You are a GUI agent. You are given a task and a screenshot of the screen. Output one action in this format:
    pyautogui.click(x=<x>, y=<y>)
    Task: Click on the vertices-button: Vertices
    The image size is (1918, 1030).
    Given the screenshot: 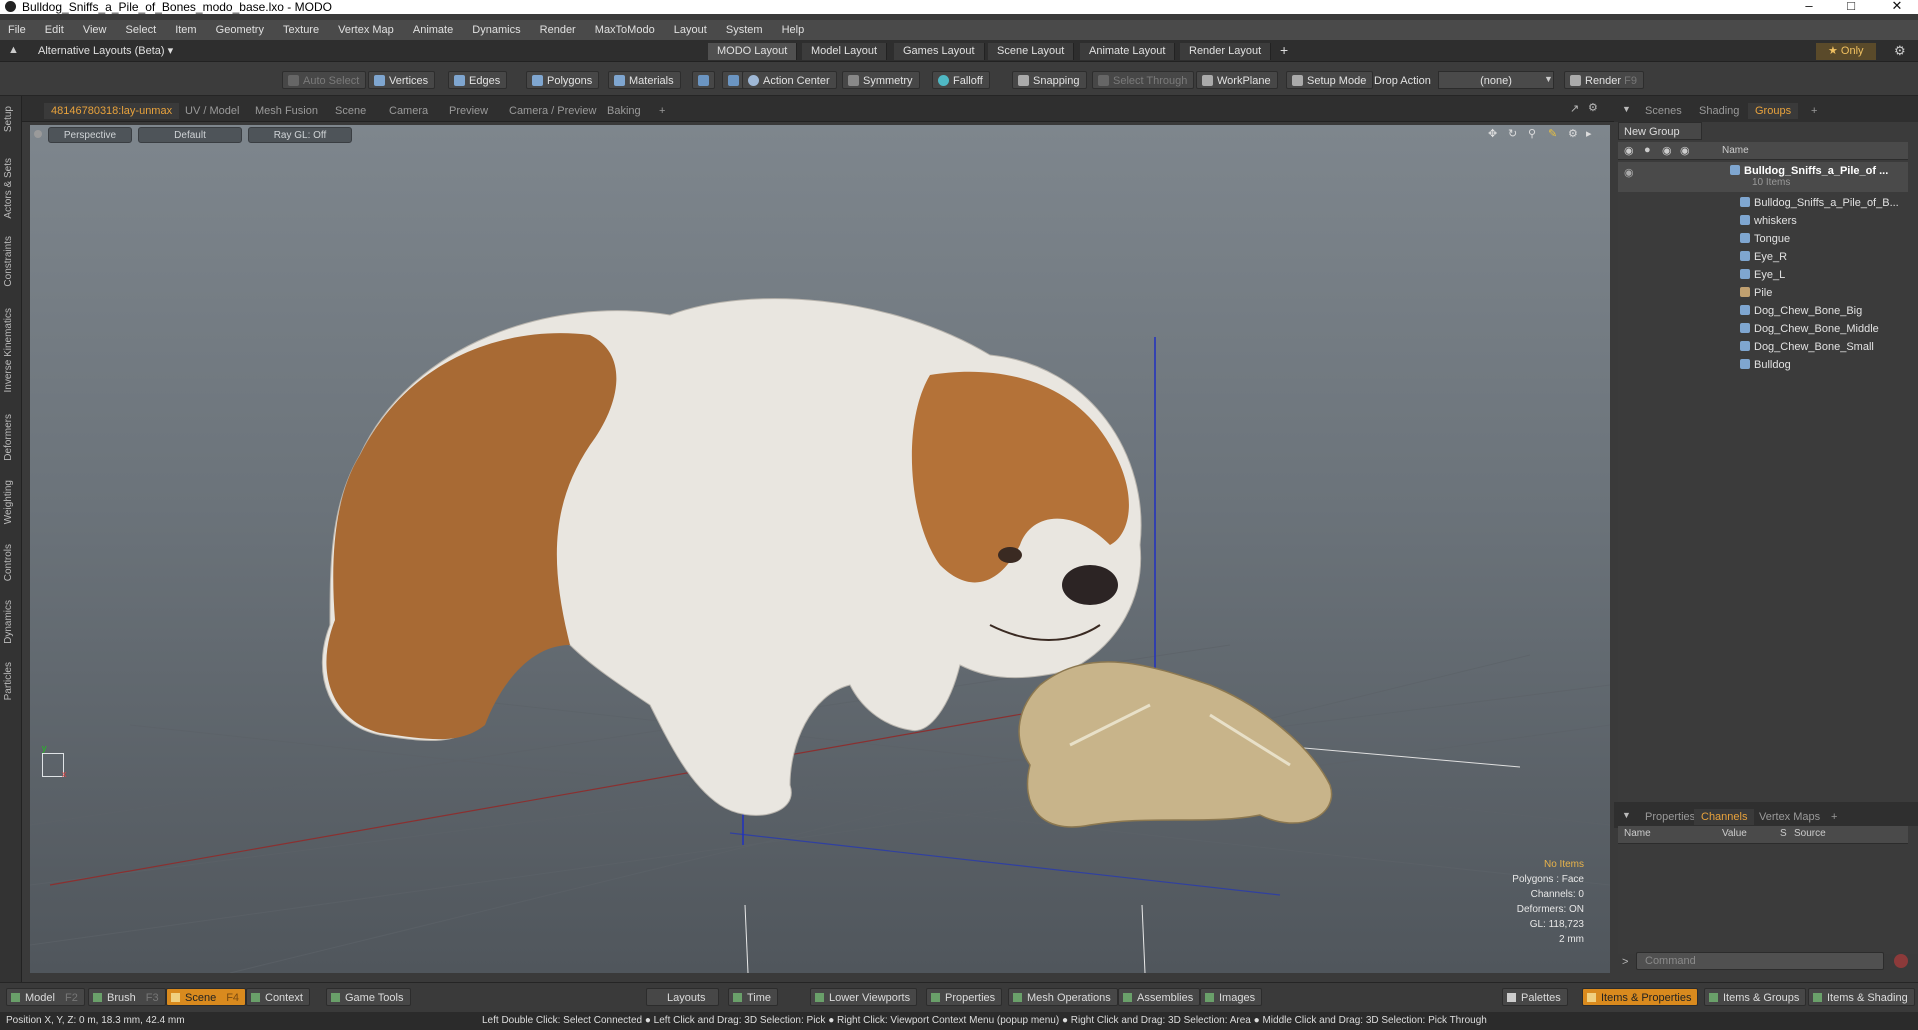 What is the action you would take?
    pyautogui.click(x=402, y=80)
    